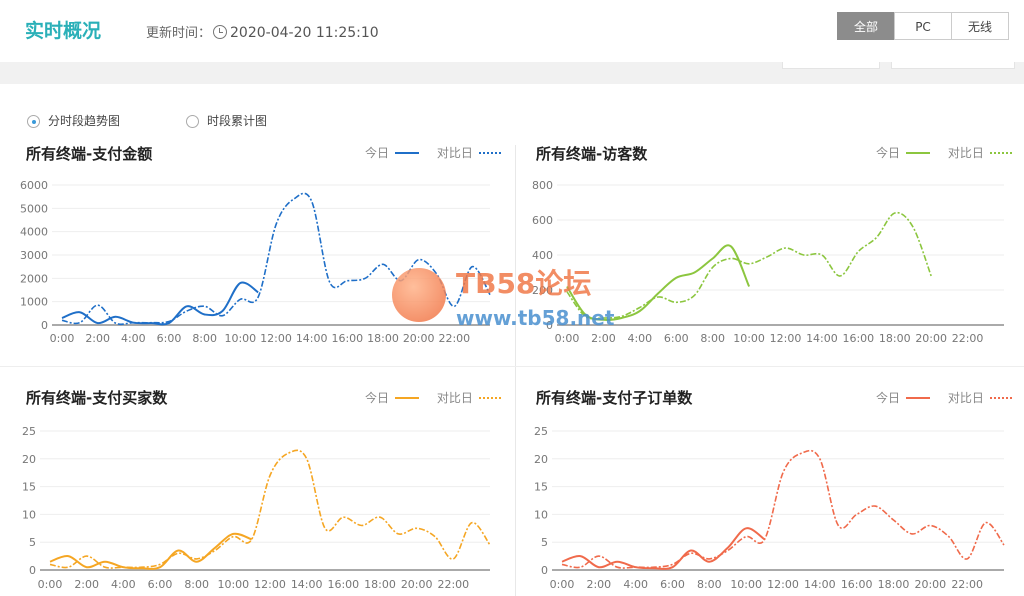  What do you see at coordinates (542, 220) in the screenshot?
I see `y-tick-label: 600` at bounding box center [542, 220].